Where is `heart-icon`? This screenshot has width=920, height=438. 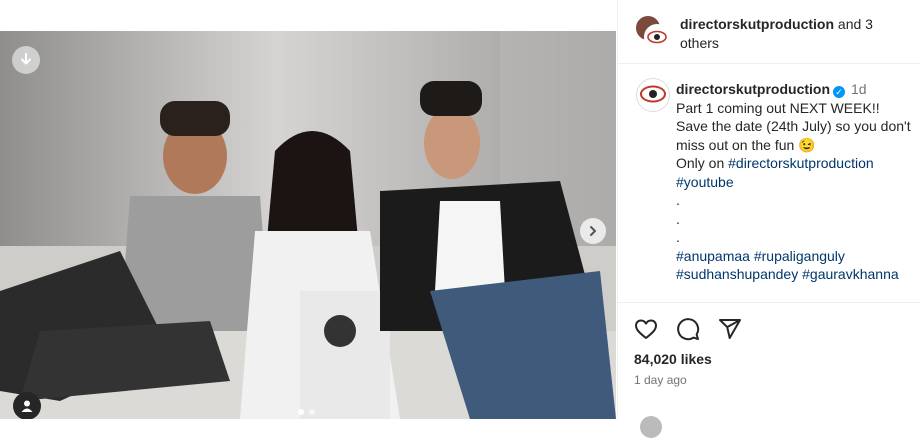
heart-icon is located at coordinates (646, 329).